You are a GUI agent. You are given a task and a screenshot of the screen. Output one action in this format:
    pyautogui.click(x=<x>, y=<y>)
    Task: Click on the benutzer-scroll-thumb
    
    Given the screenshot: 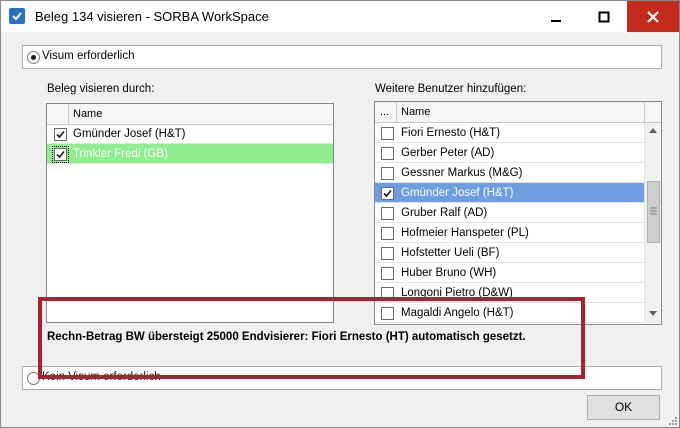 What is the action you would take?
    pyautogui.click(x=653, y=212)
    